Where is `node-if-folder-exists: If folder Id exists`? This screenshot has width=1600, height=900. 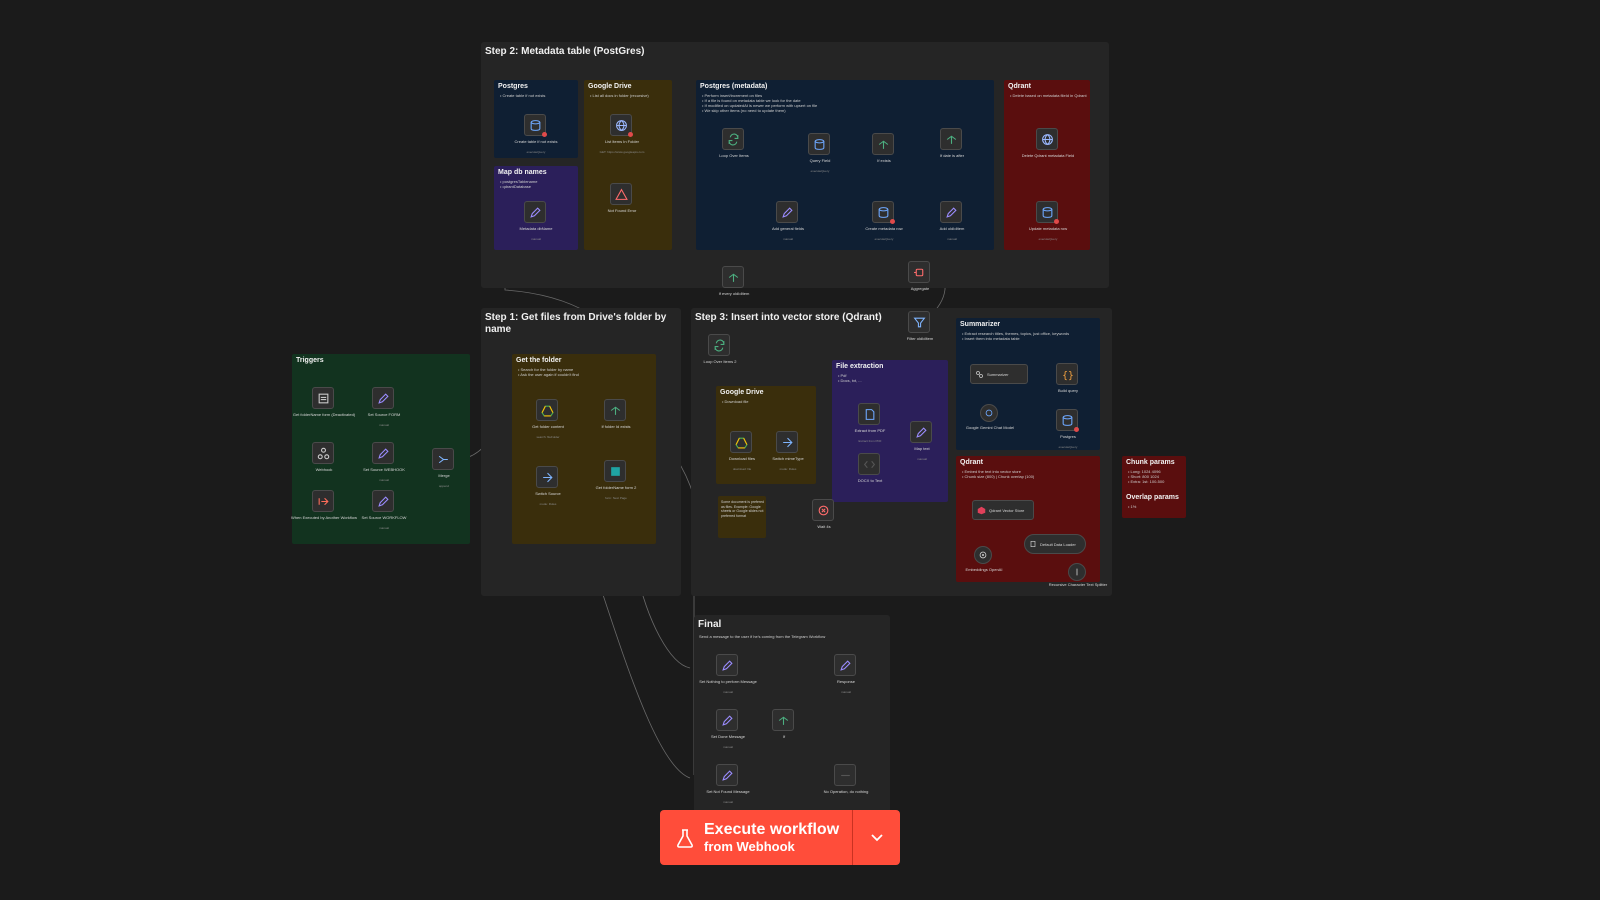 node-if-folder-exists: If folder Id exists is located at coordinates (616, 414).